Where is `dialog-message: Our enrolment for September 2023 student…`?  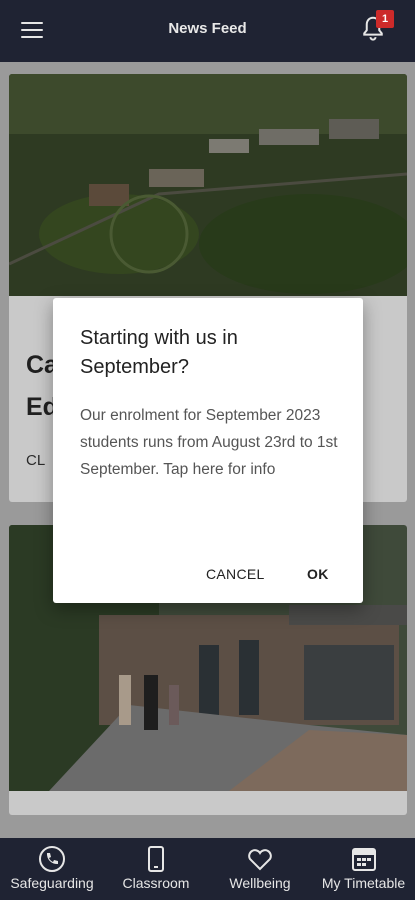 dialog-message: Our enrolment for September 2023 student… is located at coordinates (215, 442).